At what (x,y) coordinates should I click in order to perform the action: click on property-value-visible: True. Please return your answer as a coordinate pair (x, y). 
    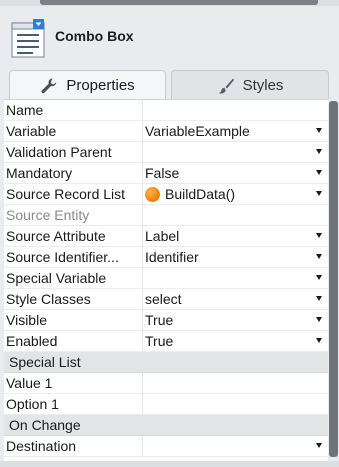
    Looking at the image, I should click on (229, 320).